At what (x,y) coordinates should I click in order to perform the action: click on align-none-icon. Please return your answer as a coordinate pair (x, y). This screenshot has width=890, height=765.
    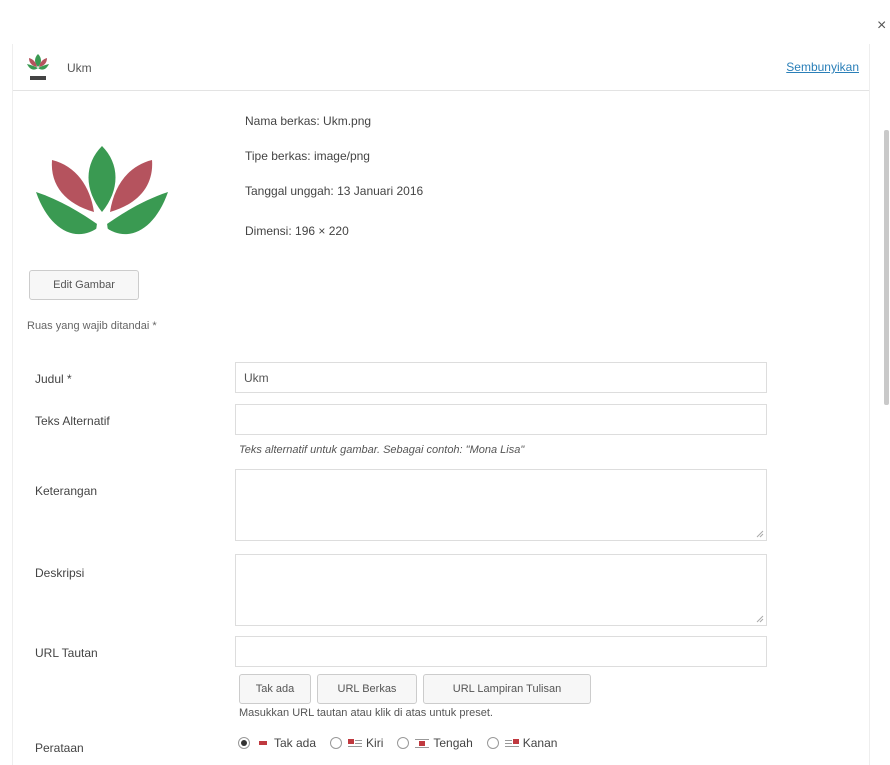
    Looking at the image, I should click on (263, 743).